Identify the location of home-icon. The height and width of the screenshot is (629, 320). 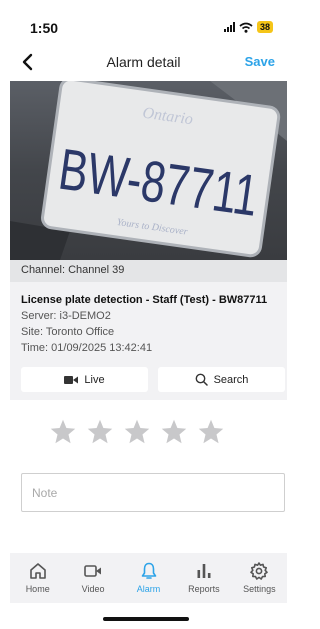
(37, 571).